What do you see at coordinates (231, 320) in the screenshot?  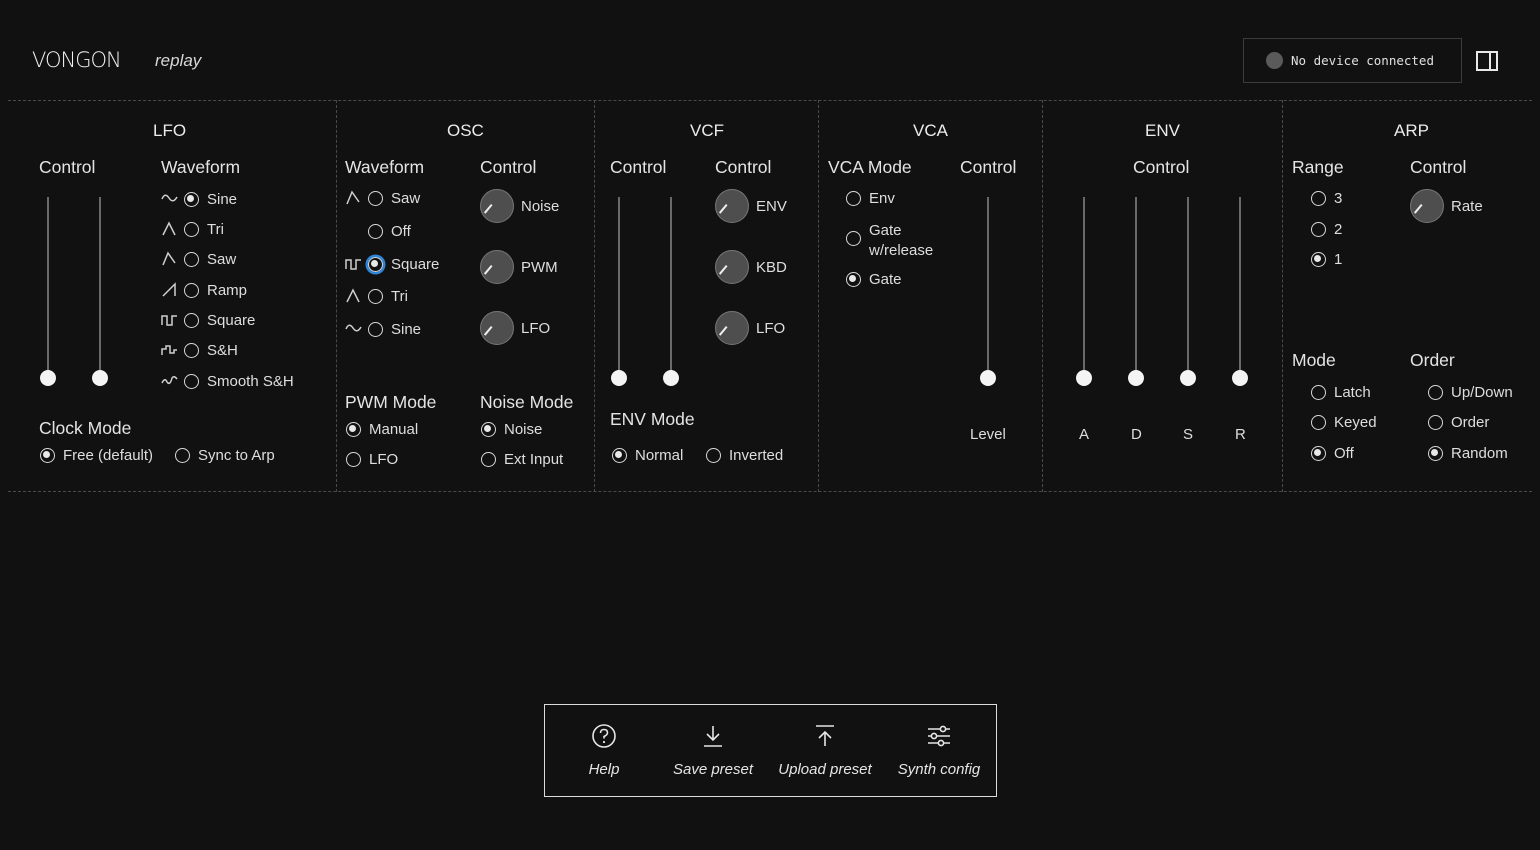 I see `lfo-waveform-option: Square` at bounding box center [231, 320].